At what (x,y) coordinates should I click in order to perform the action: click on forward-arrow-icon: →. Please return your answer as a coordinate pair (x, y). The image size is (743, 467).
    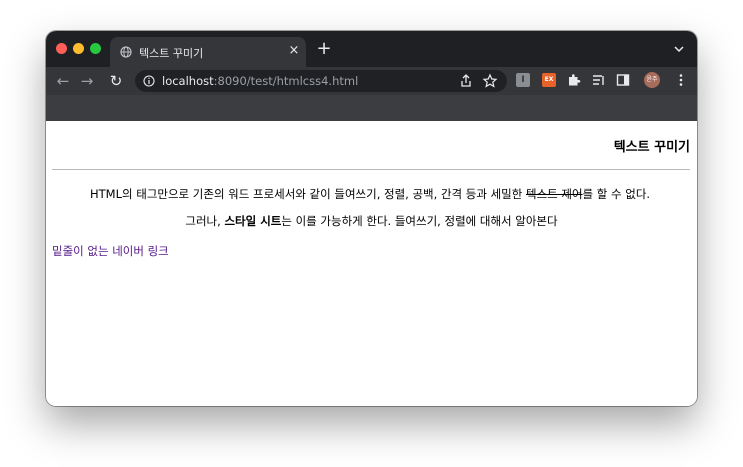
    Looking at the image, I should click on (87, 81).